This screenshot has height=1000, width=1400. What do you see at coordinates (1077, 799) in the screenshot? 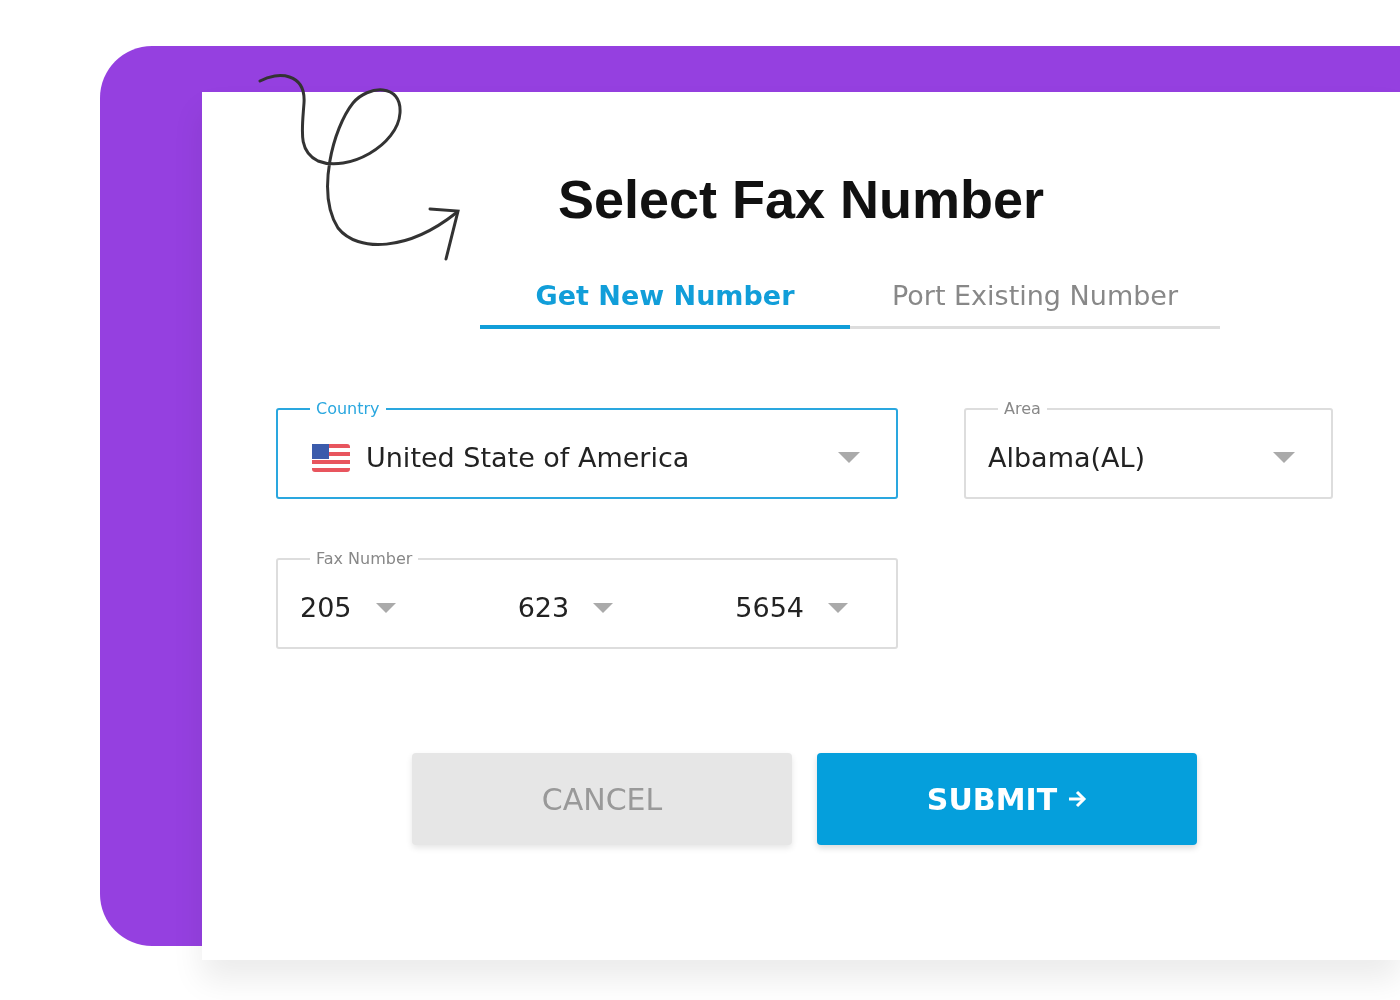
I see `arrow-icon` at bounding box center [1077, 799].